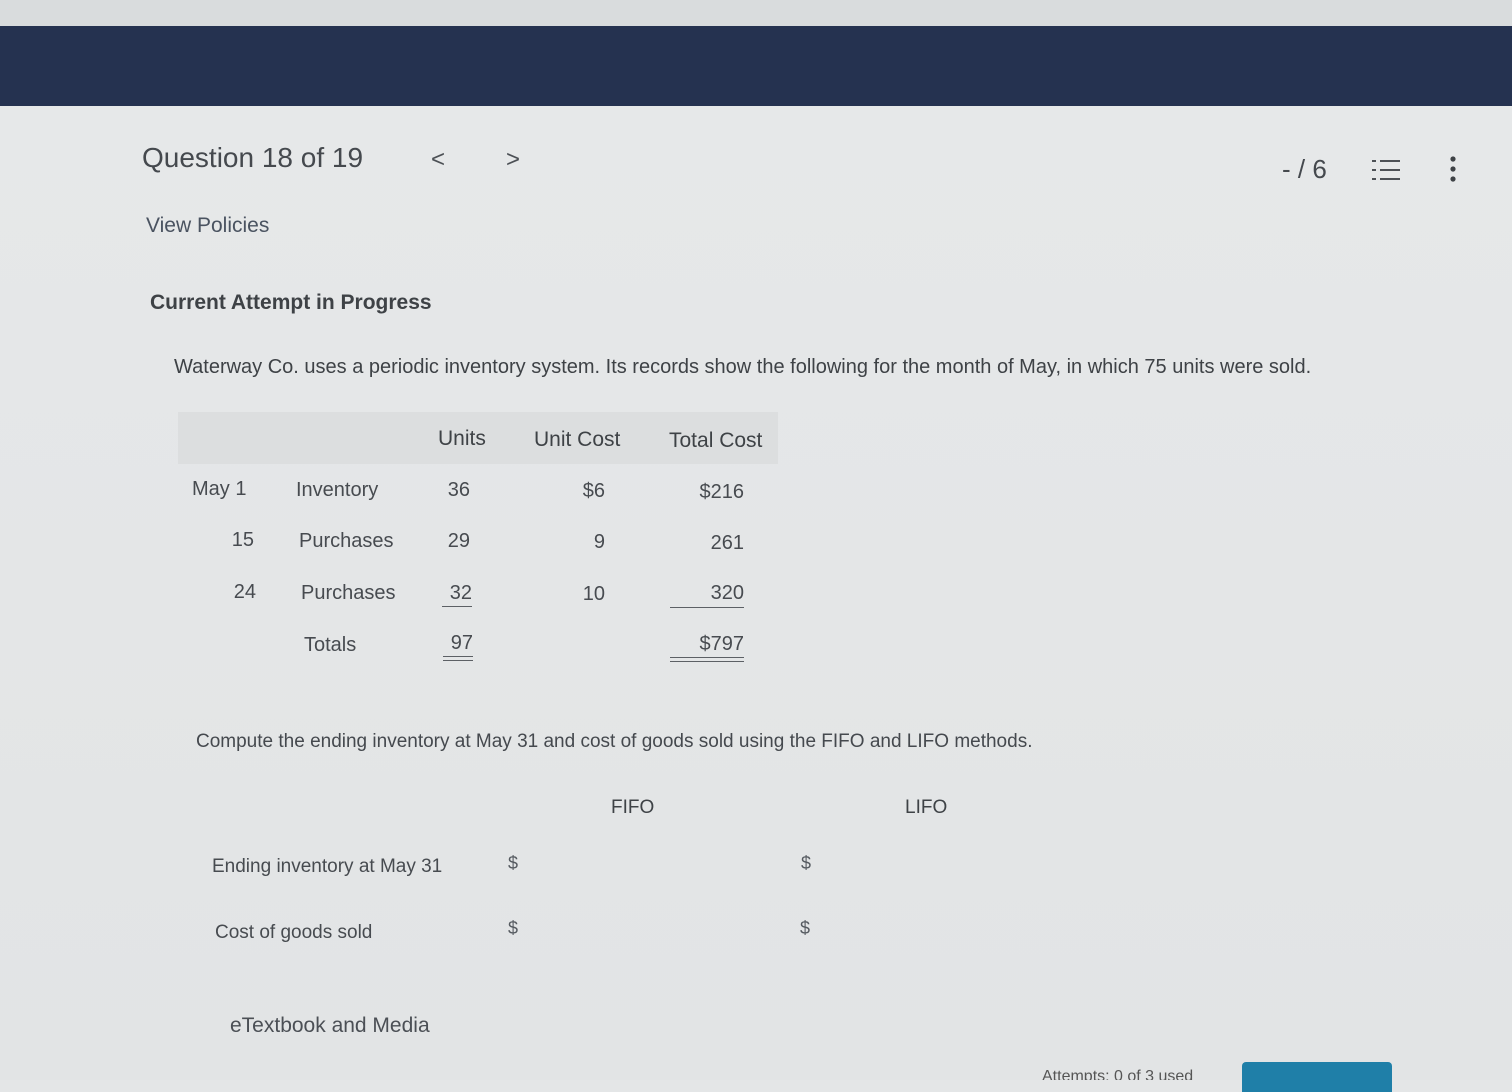 Image resolution: width=1512 pixels, height=1092 pixels. Describe the element at coordinates (727, 593) in the screenshot. I see `row-total-cost: 320` at that location.